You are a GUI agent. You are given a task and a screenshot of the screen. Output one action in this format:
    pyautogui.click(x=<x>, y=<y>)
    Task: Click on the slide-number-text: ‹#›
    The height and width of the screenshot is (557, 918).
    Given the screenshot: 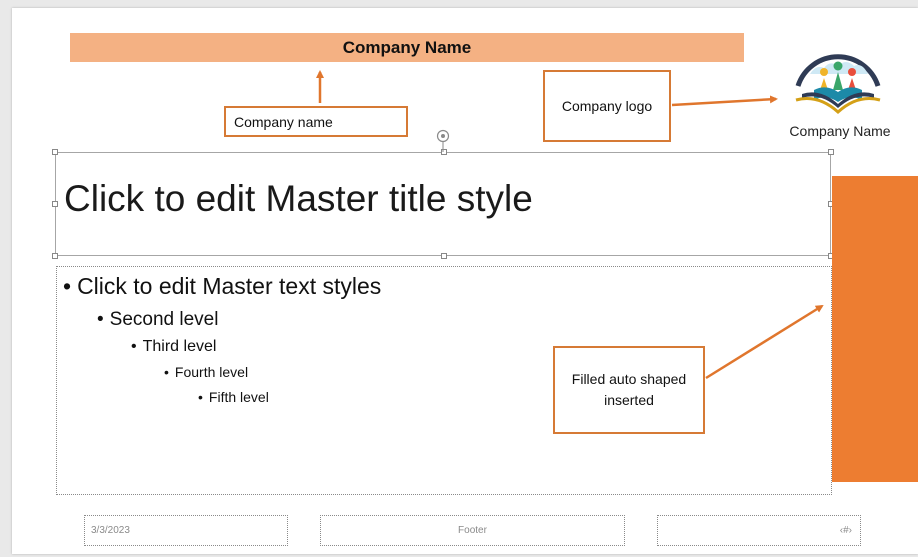 What is the action you would take?
    pyautogui.click(x=845, y=530)
    